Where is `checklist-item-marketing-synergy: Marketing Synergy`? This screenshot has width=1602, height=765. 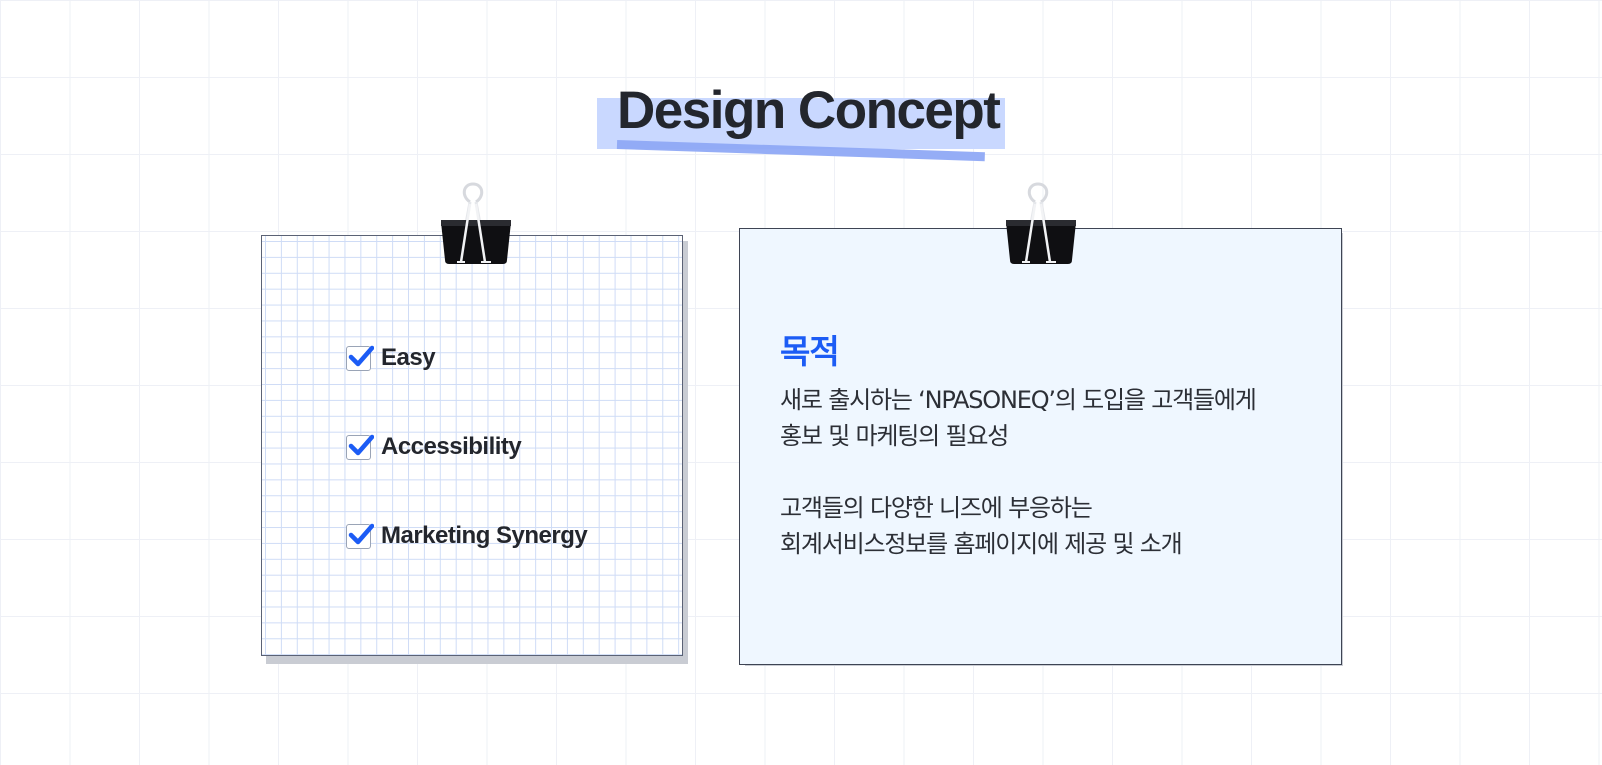
checklist-item-marketing-synergy: Marketing Synergy is located at coordinates (467, 536).